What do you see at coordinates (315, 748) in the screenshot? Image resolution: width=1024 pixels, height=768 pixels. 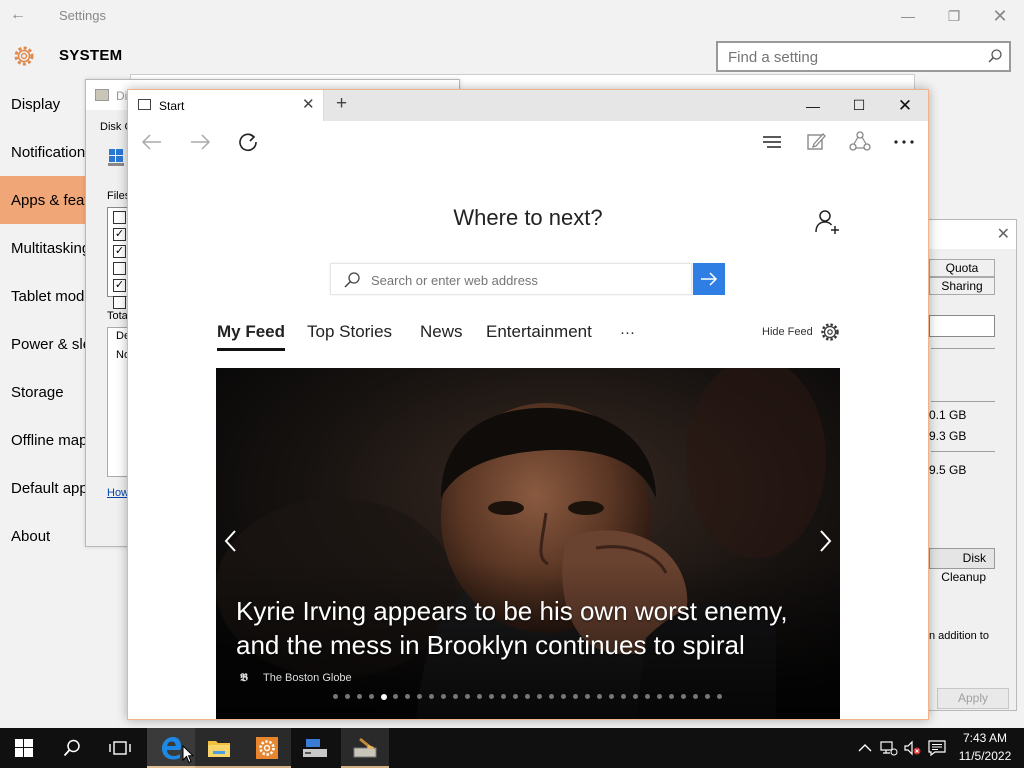 I see `taskbar-server-manager` at bounding box center [315, 748].